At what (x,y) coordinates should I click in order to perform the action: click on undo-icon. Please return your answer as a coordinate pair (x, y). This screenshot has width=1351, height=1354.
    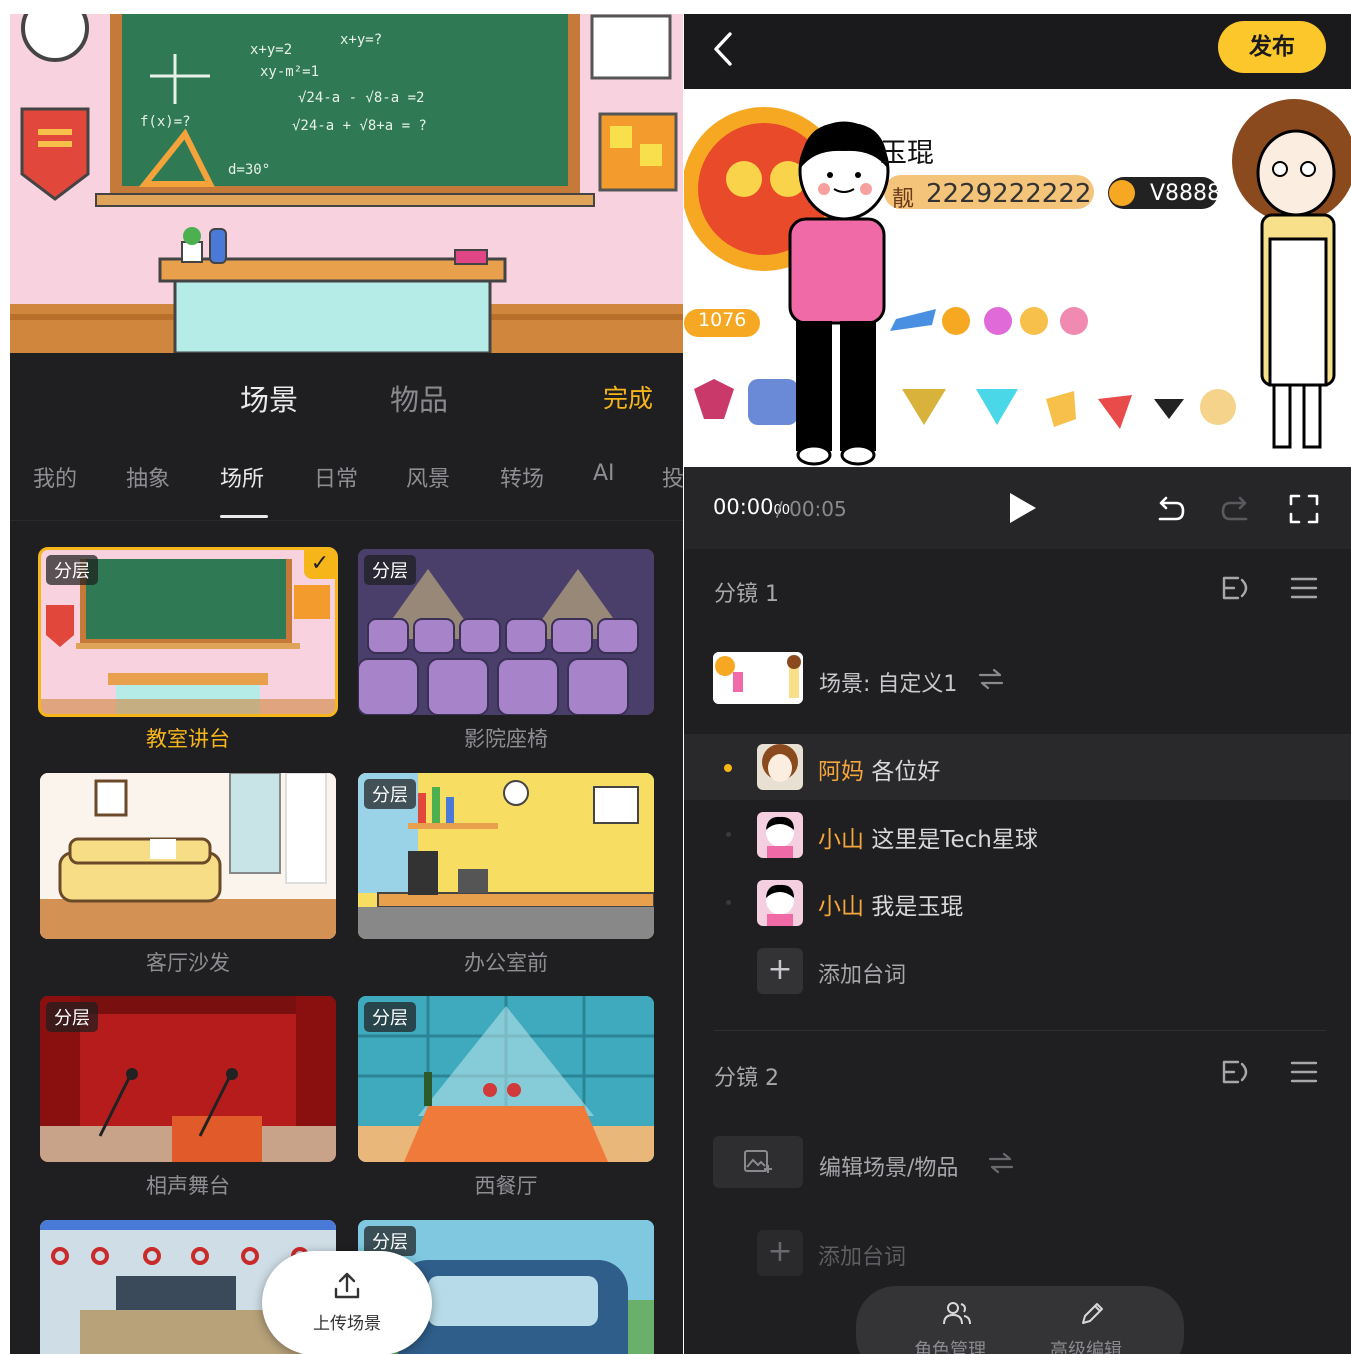
    Looking at the image, I should click on (1170, 509).